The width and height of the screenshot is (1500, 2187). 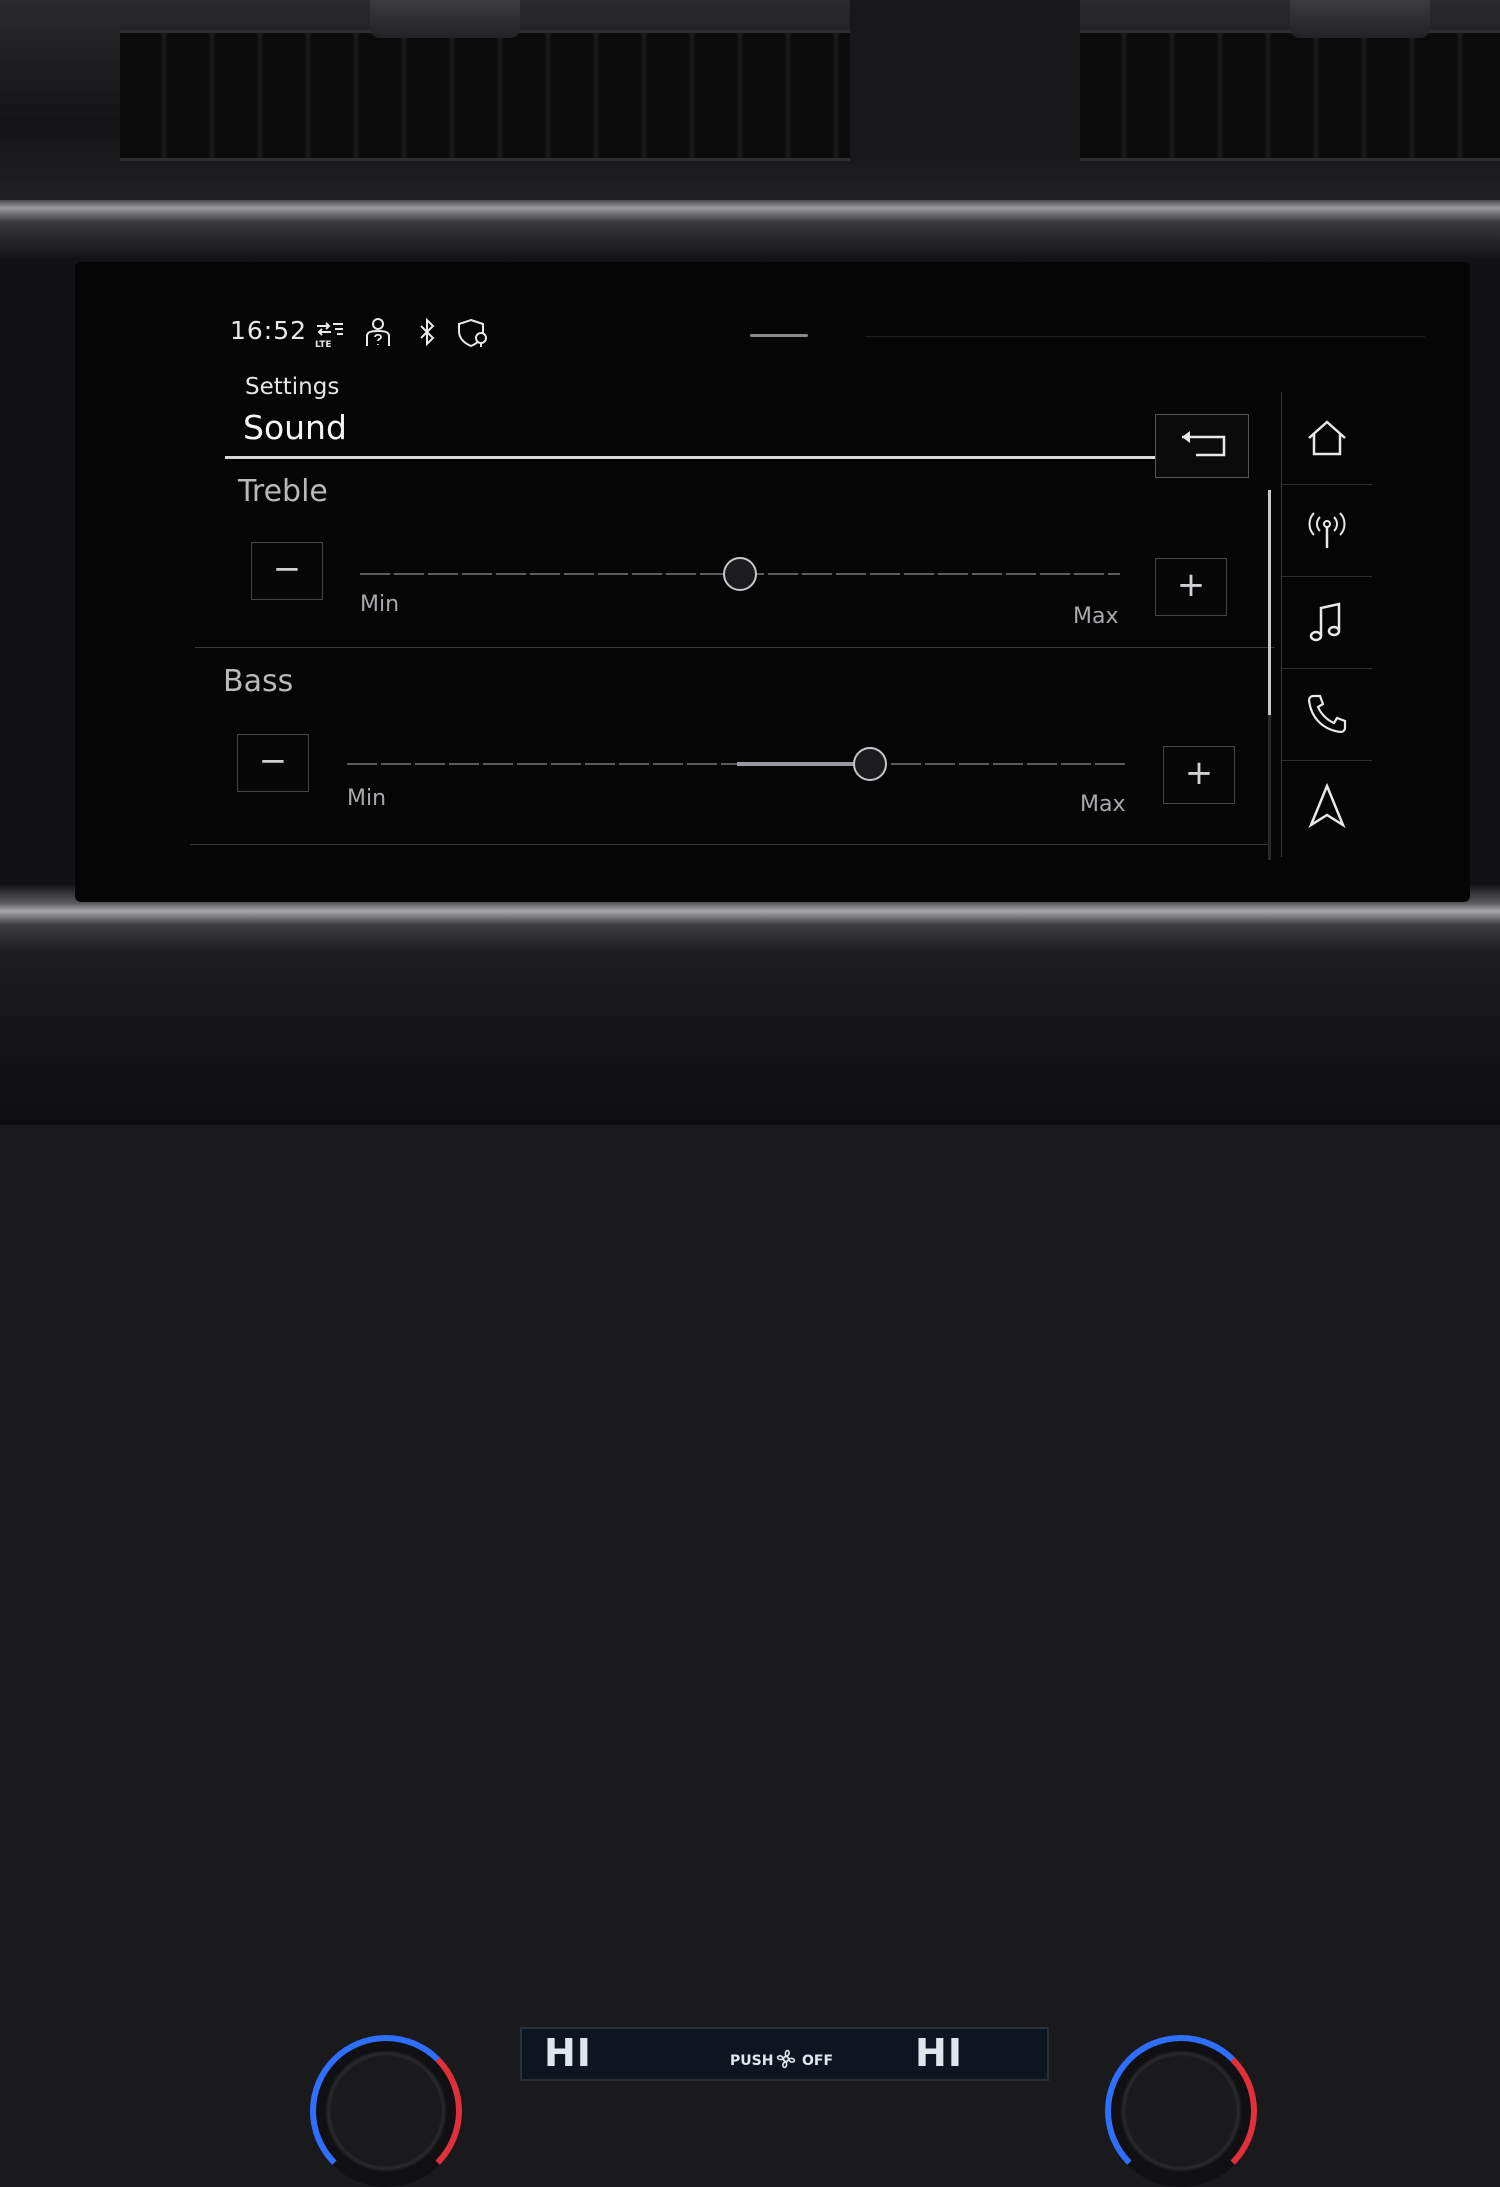 I want to click on air-vent-area, so click(x=750, y=100).